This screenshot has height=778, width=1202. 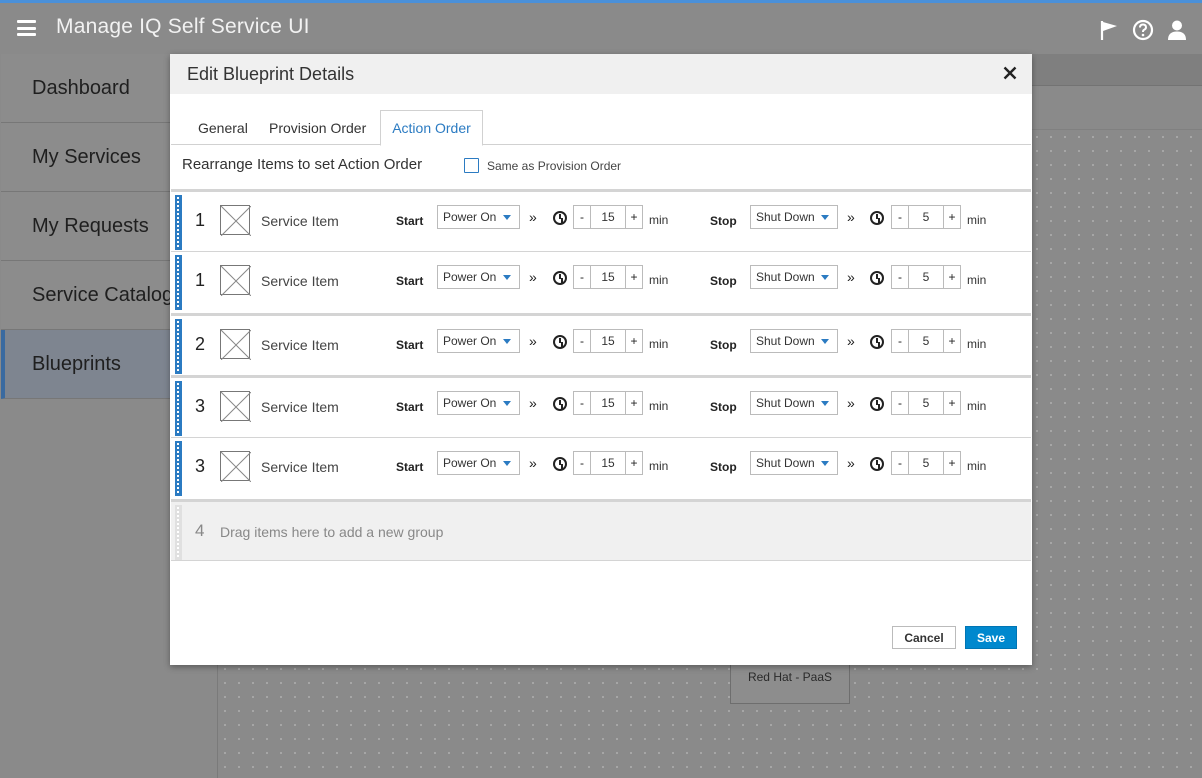 I want to click on close-icon, so click(x=1010, y=73).